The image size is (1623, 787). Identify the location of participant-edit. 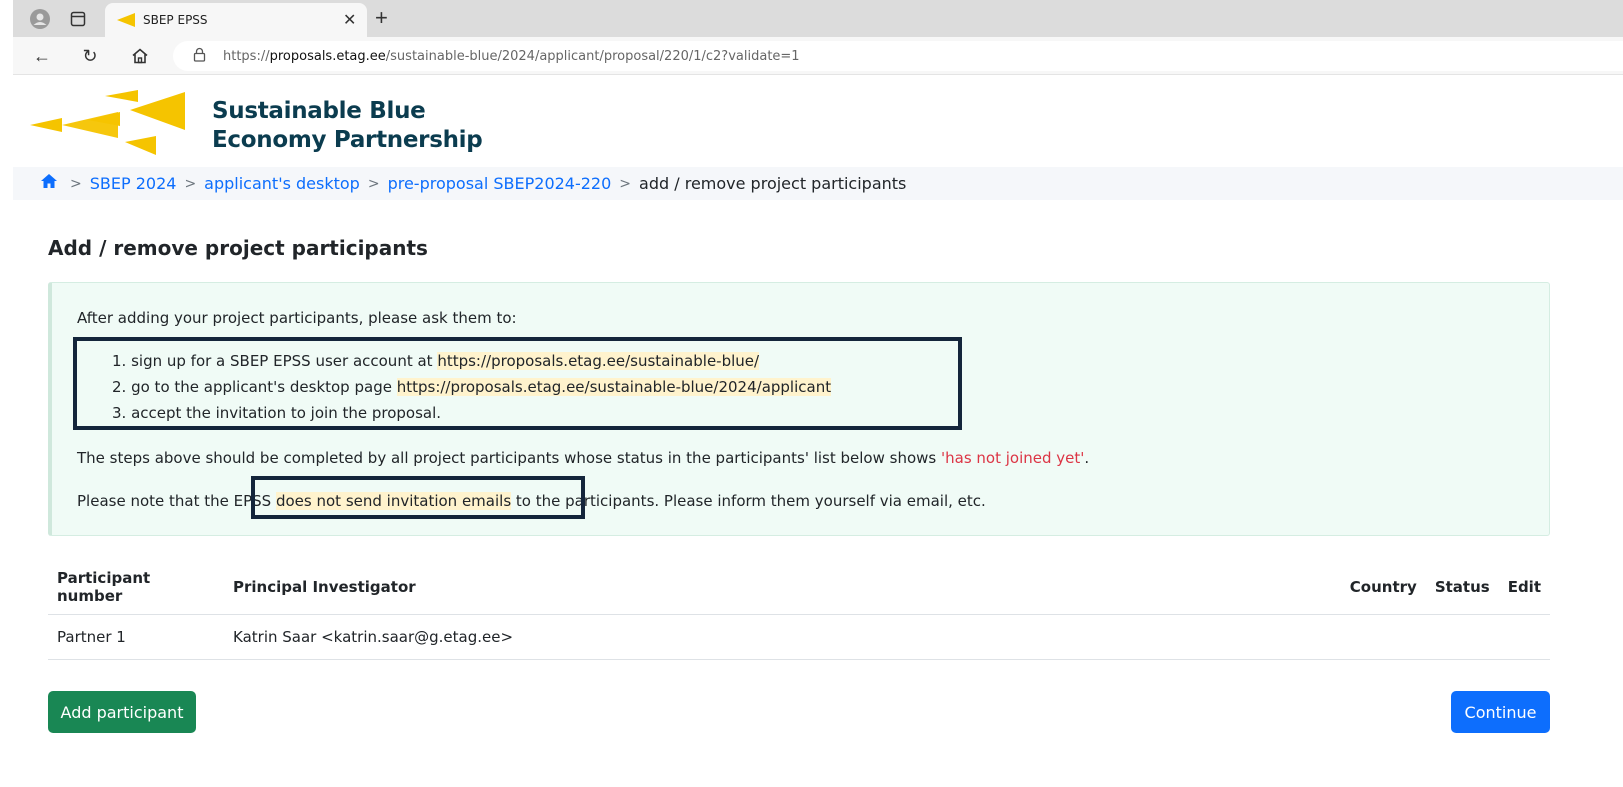
(1524, 637).